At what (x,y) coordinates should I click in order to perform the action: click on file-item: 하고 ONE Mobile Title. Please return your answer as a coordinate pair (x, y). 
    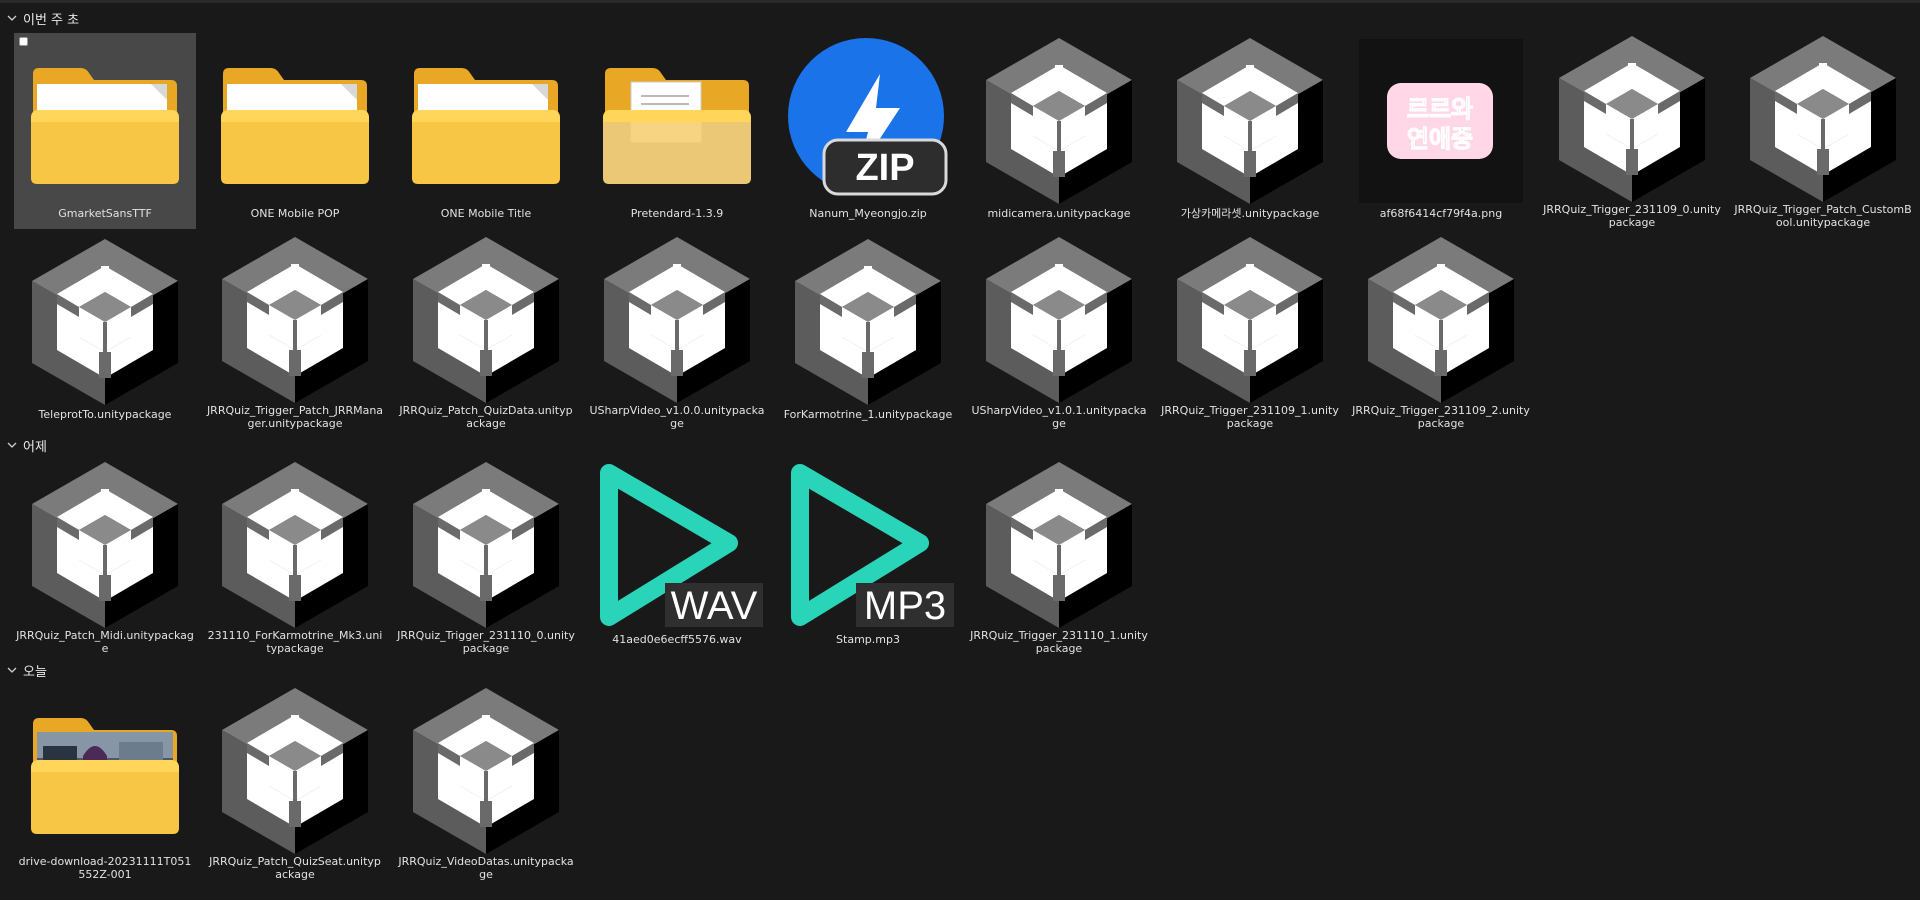
    Looking at the image, I should click on (486, 131).